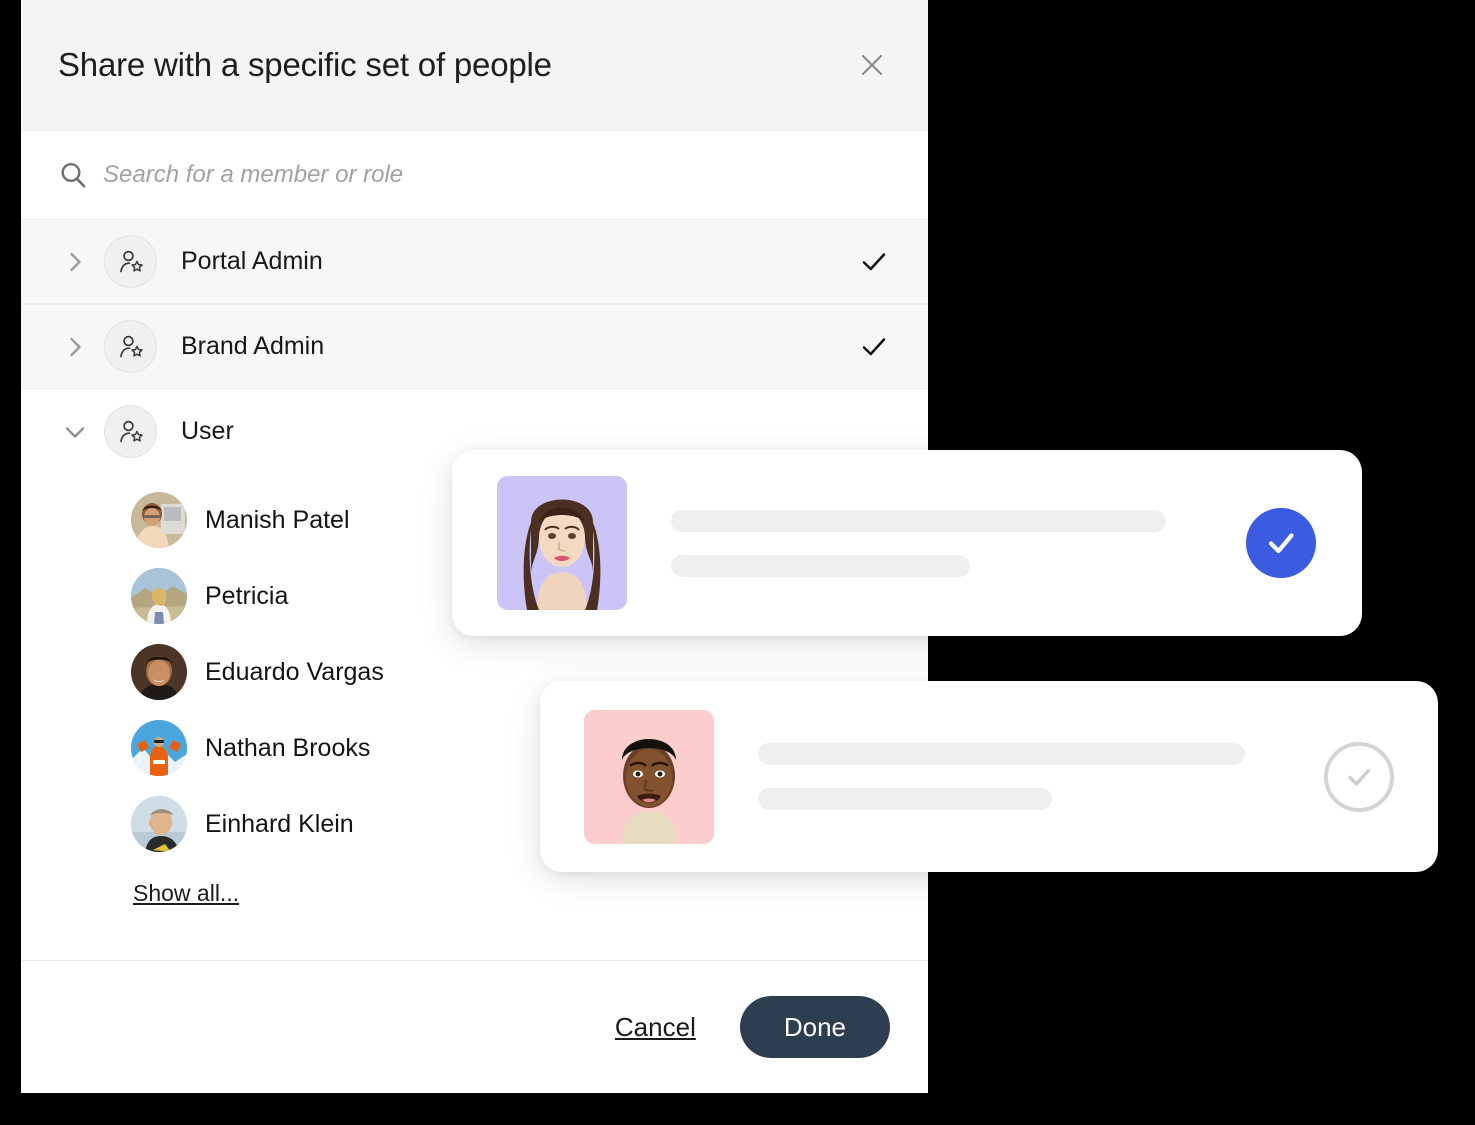 The width and height of the screenshot is (1475, 1125). What do you see at coordinates (159, 520) in the screenshot?
I see `photo-avatar-manish` at bounding box center [159, 520].